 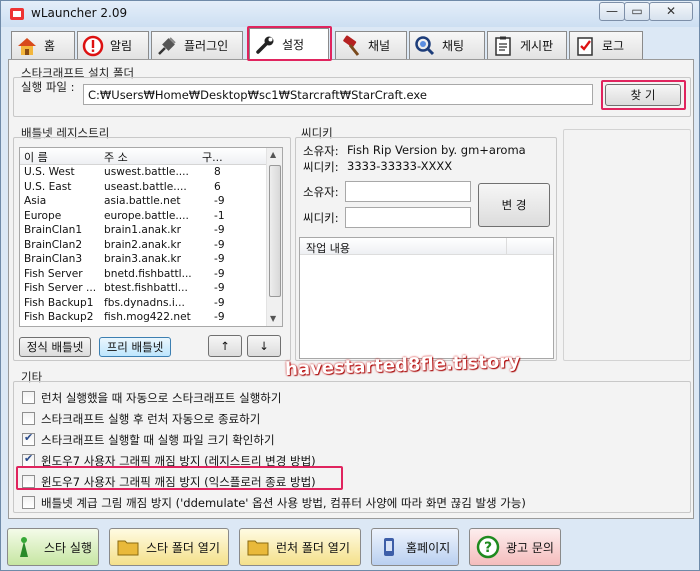 I want to click on column-divider, so click(x=506, y=246).